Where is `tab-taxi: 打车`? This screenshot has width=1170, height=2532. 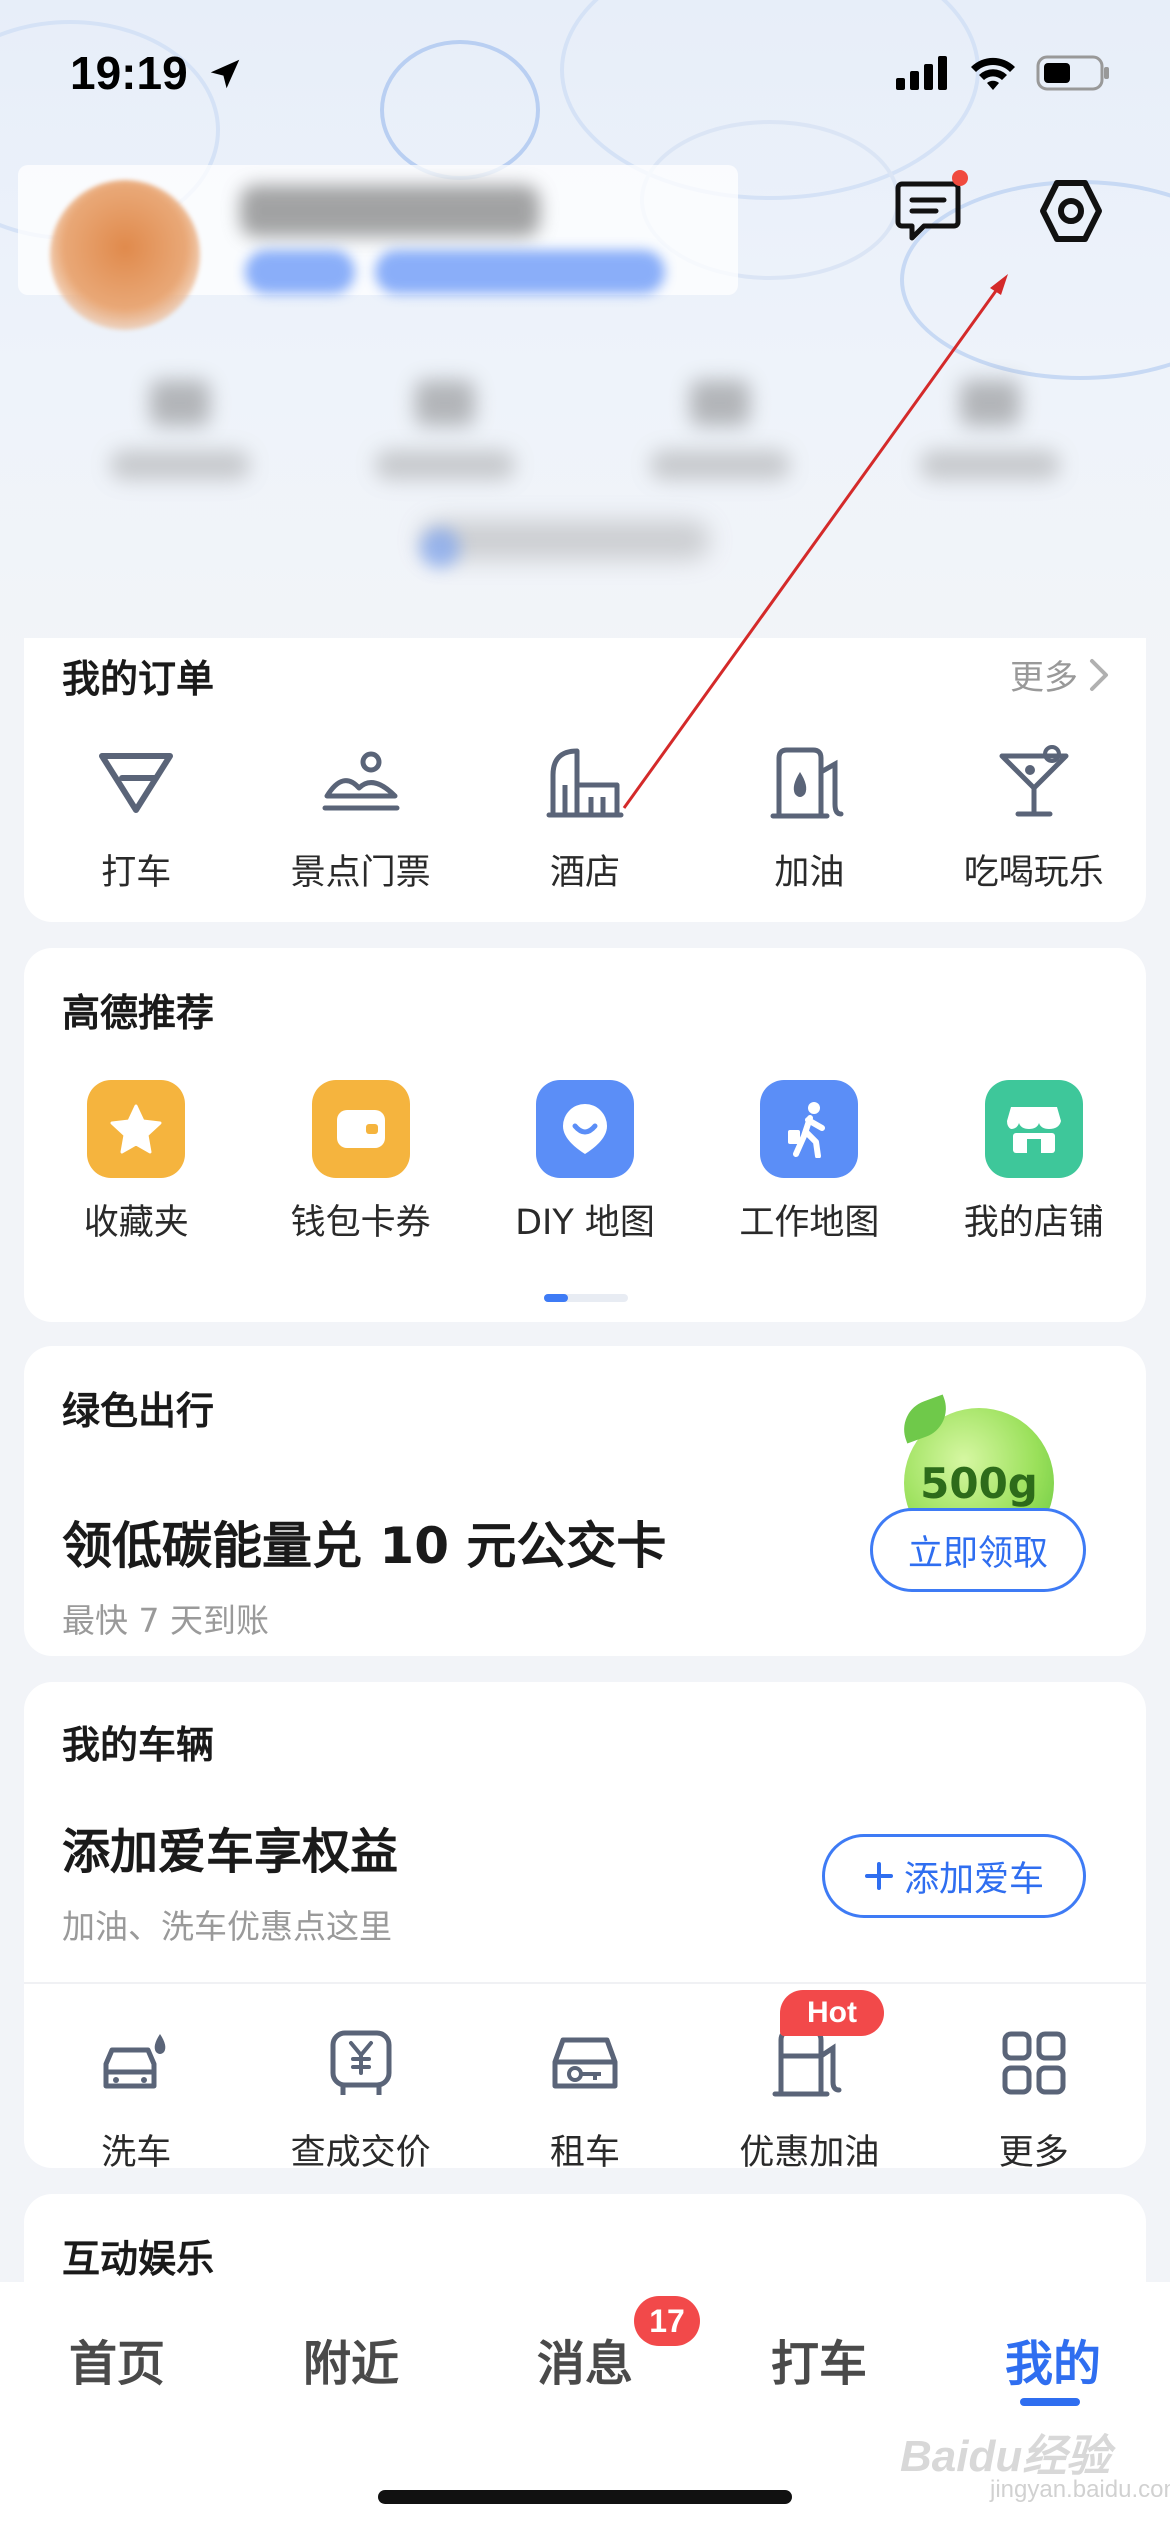 tab-taxi: 打车 is located at coordinates (819, 2359).